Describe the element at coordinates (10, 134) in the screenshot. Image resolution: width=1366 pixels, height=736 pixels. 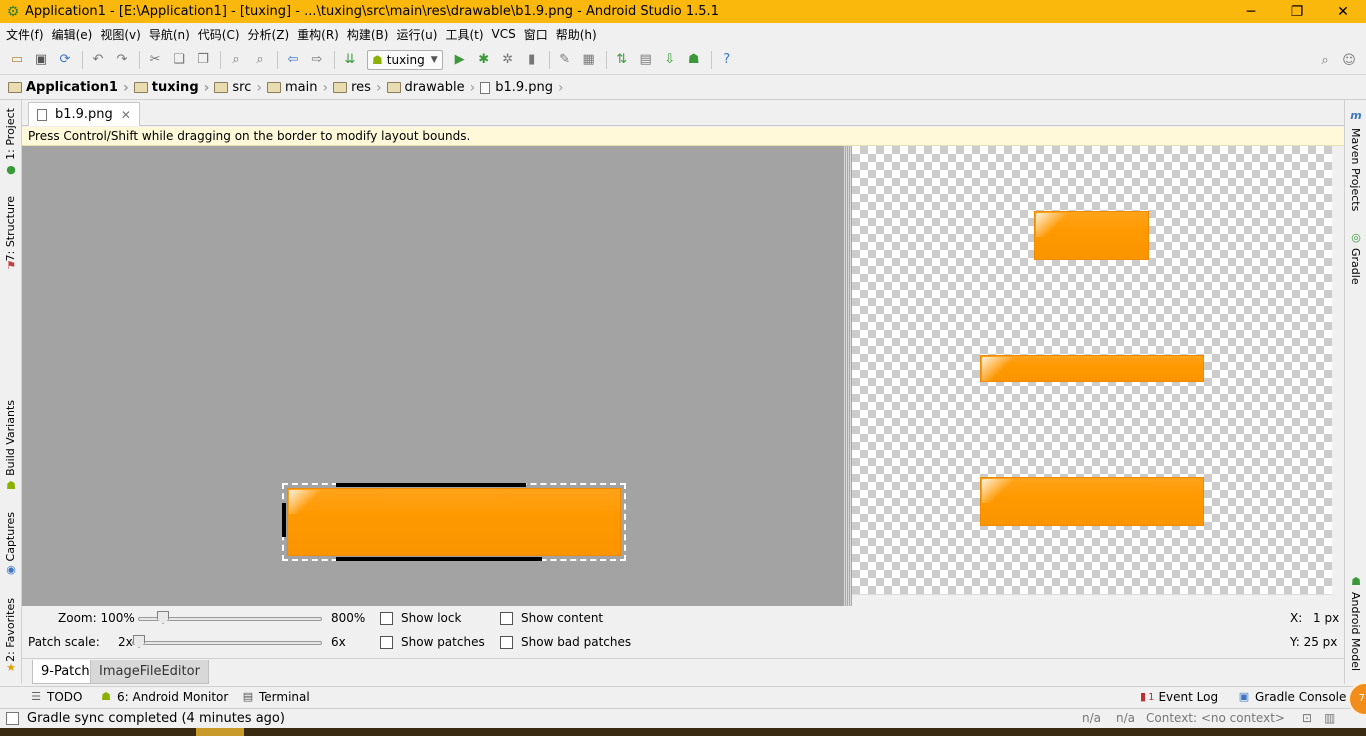
I see `tool-tab-project: 1: Project` at that location.